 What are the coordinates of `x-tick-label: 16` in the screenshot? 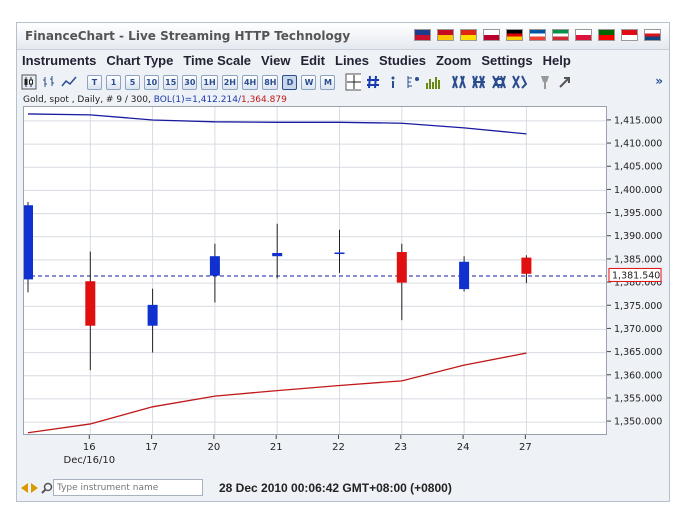 It's located at (89, 447).